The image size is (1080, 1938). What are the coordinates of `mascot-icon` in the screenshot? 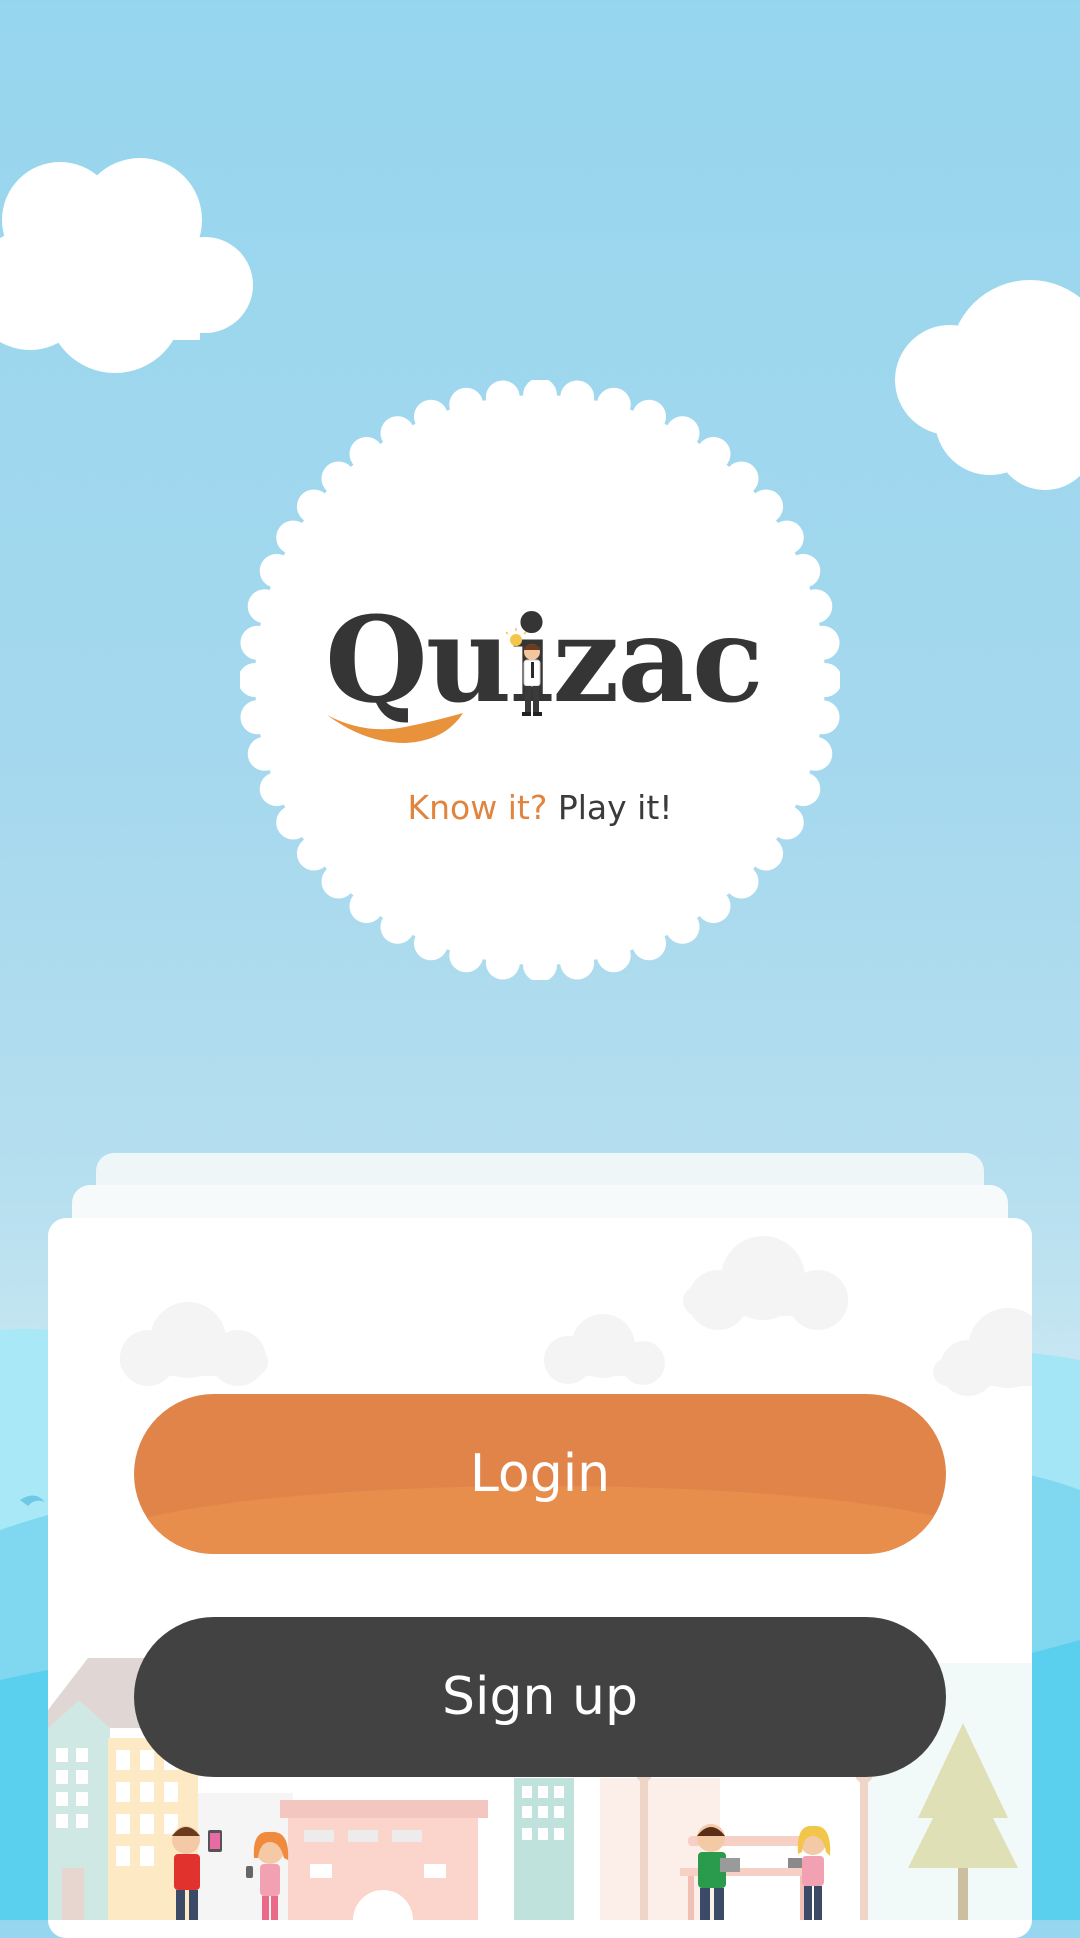 It's located at (523, 672).